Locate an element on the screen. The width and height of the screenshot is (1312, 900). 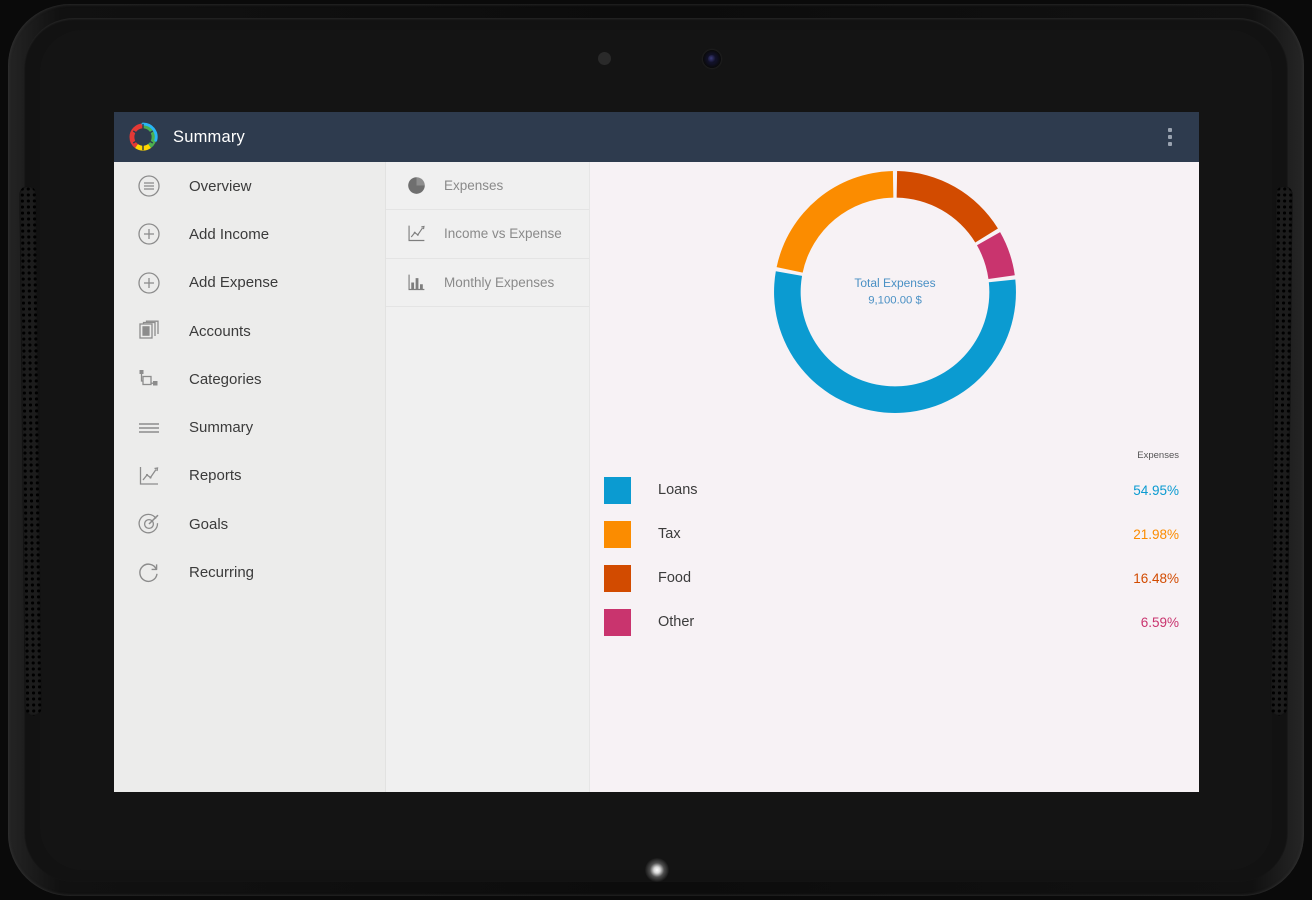
legend-row-other: Other 6.59% is located at coordinates (894, 622).